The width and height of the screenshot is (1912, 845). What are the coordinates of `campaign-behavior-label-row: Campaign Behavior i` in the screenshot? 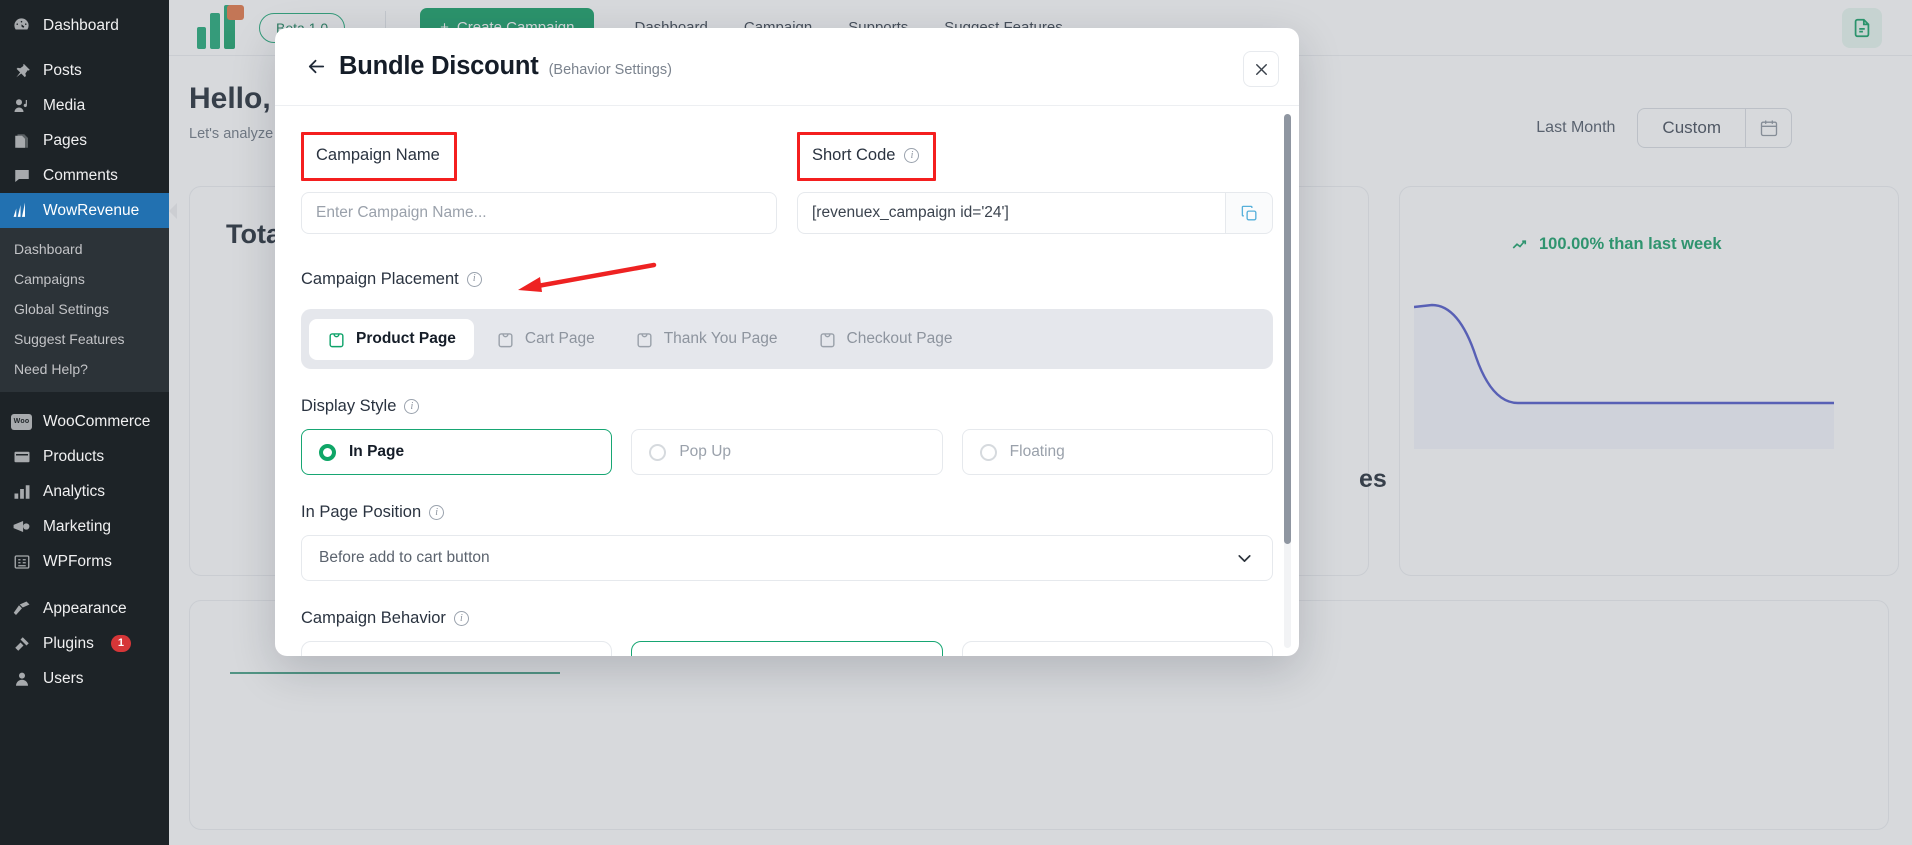 It's located at (787, 618).